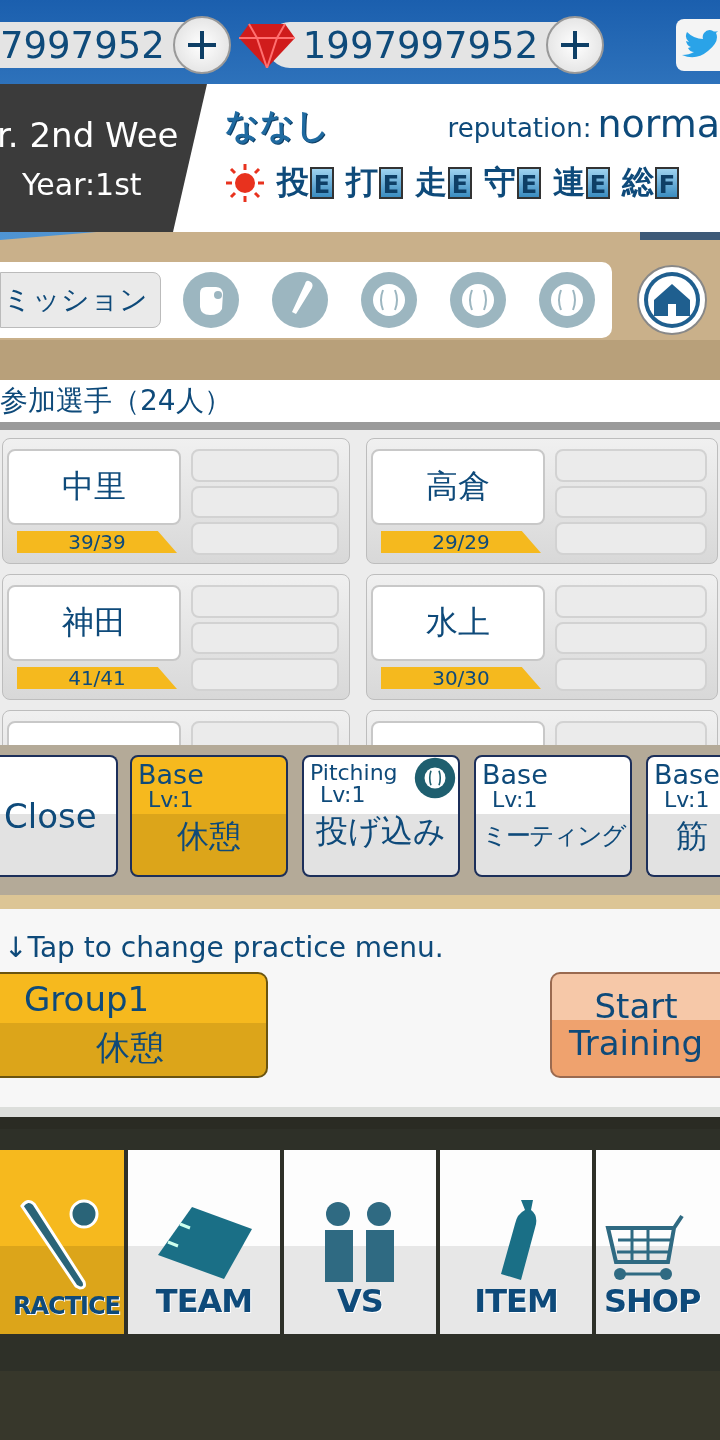 The width and height of the screenshot is (720, 1440). Describe the element at coordinates (374, 183) in the screenshot. I see `rating: 打 E` at that location.